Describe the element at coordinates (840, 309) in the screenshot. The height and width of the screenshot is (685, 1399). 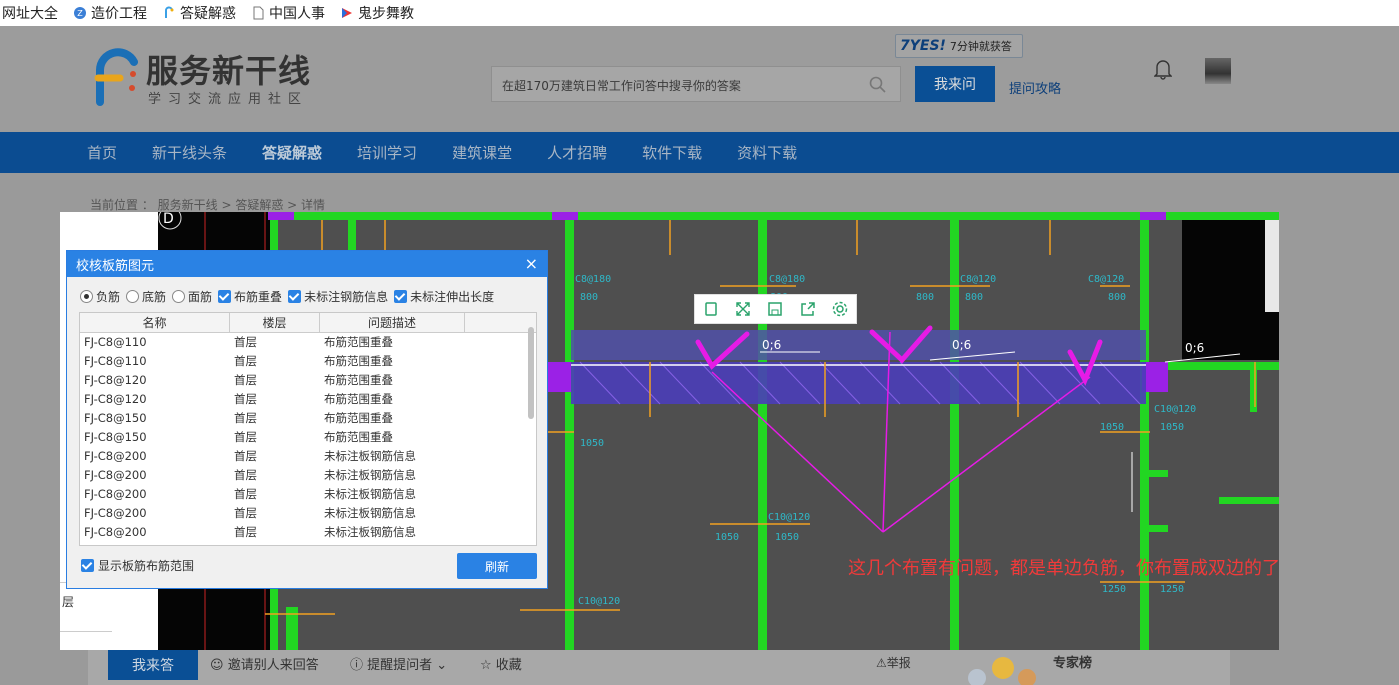
I see `gear-icon` at that location.